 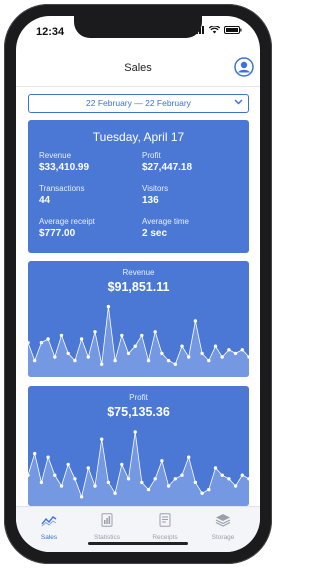 What do you see at coordinates (138, 397) in the screenshot?
I see `chart-title: Profit` at bounding box center [138, 397].